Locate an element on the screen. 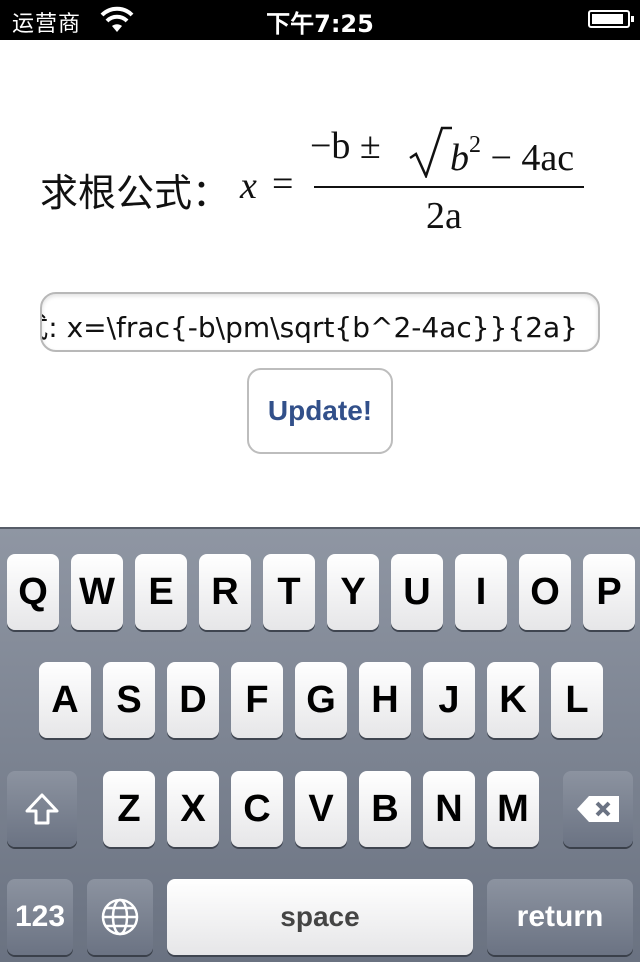  key-e: E is located at coordinates (161, 592).